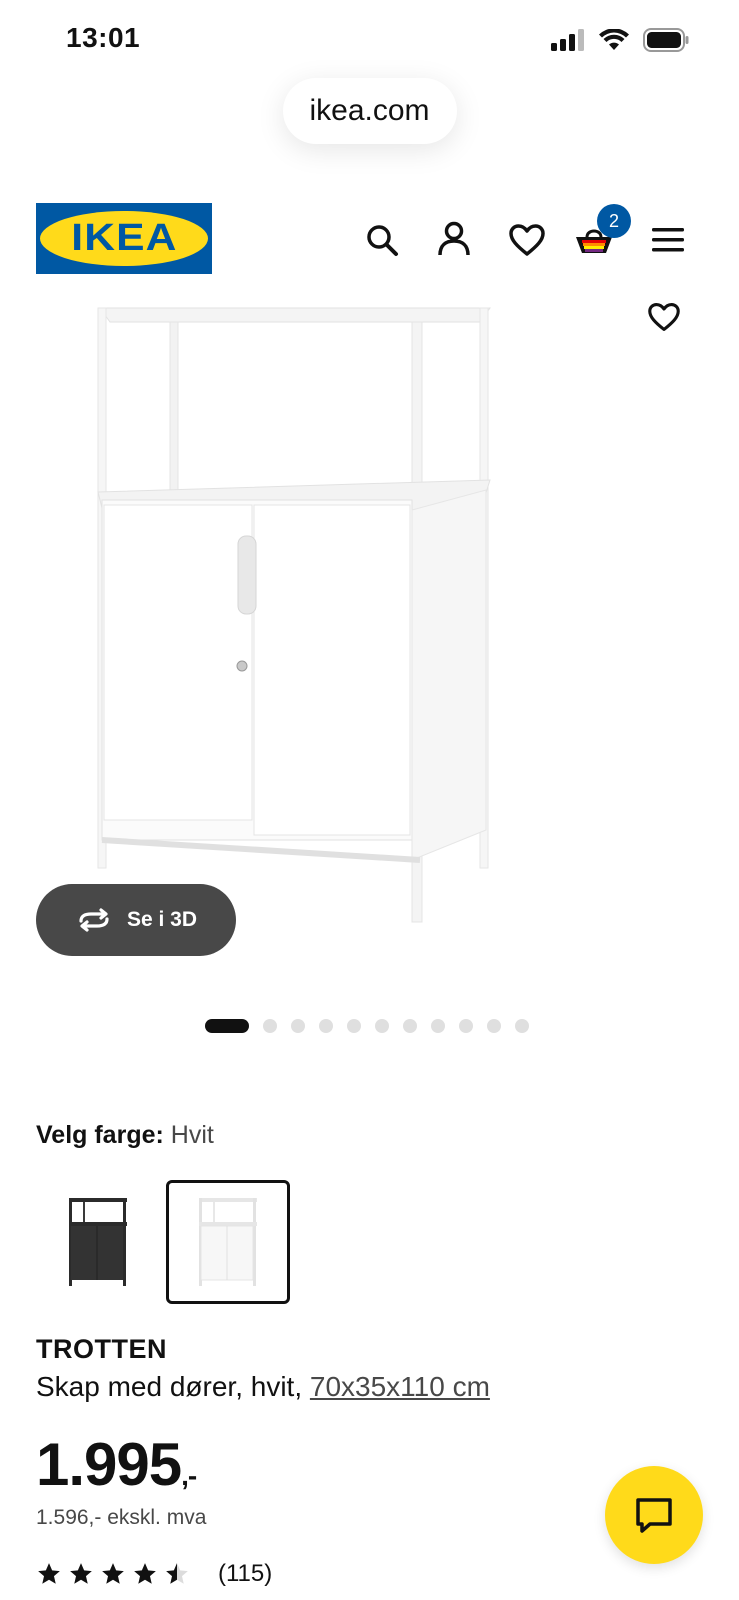  I want to click on url-text: ikea.com, so click(369, 110).